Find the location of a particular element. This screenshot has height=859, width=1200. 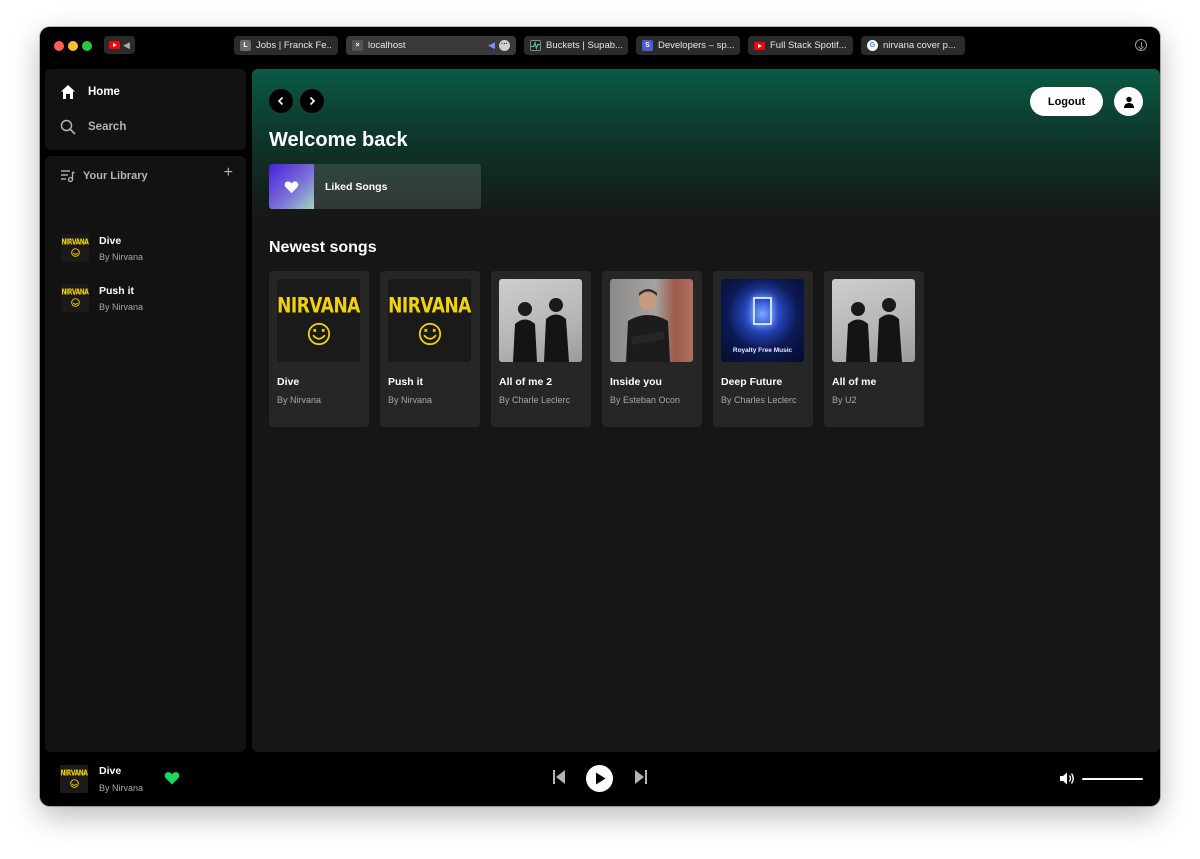

home-icon is located at coordinates (68, 92).